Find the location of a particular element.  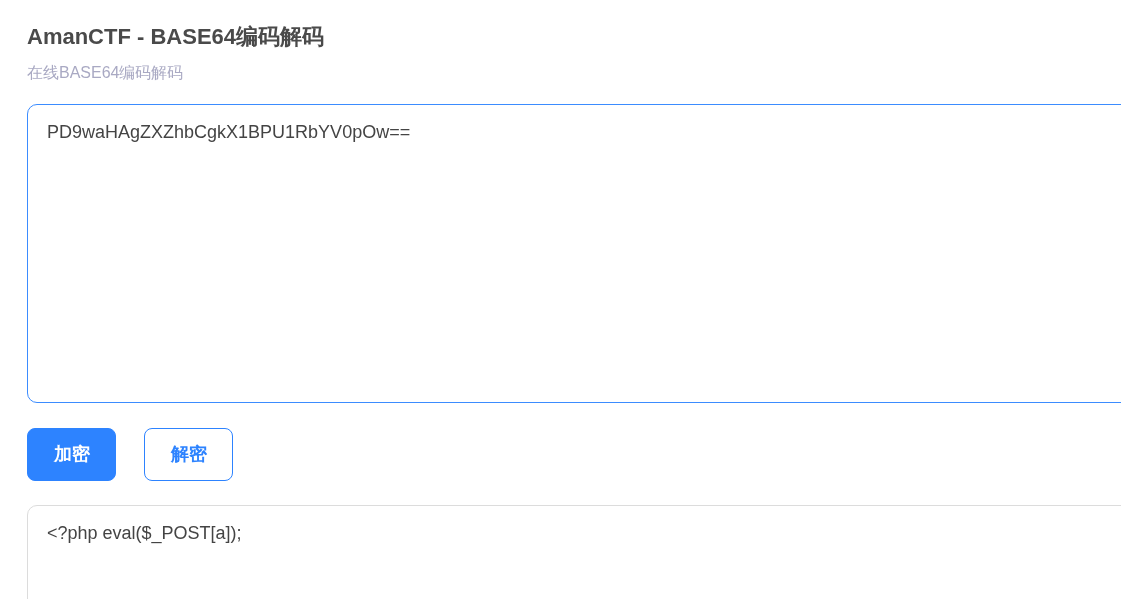

encrypt-button: 加密 is located at coordinates (71, 454).